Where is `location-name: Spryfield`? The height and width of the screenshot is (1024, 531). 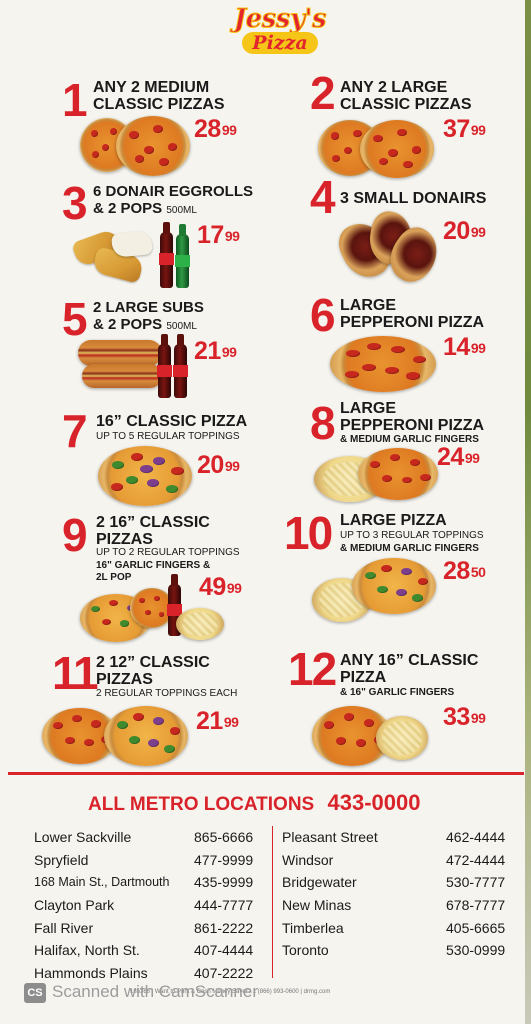 location-name: Spryfield is located at coordinates (61, 859).